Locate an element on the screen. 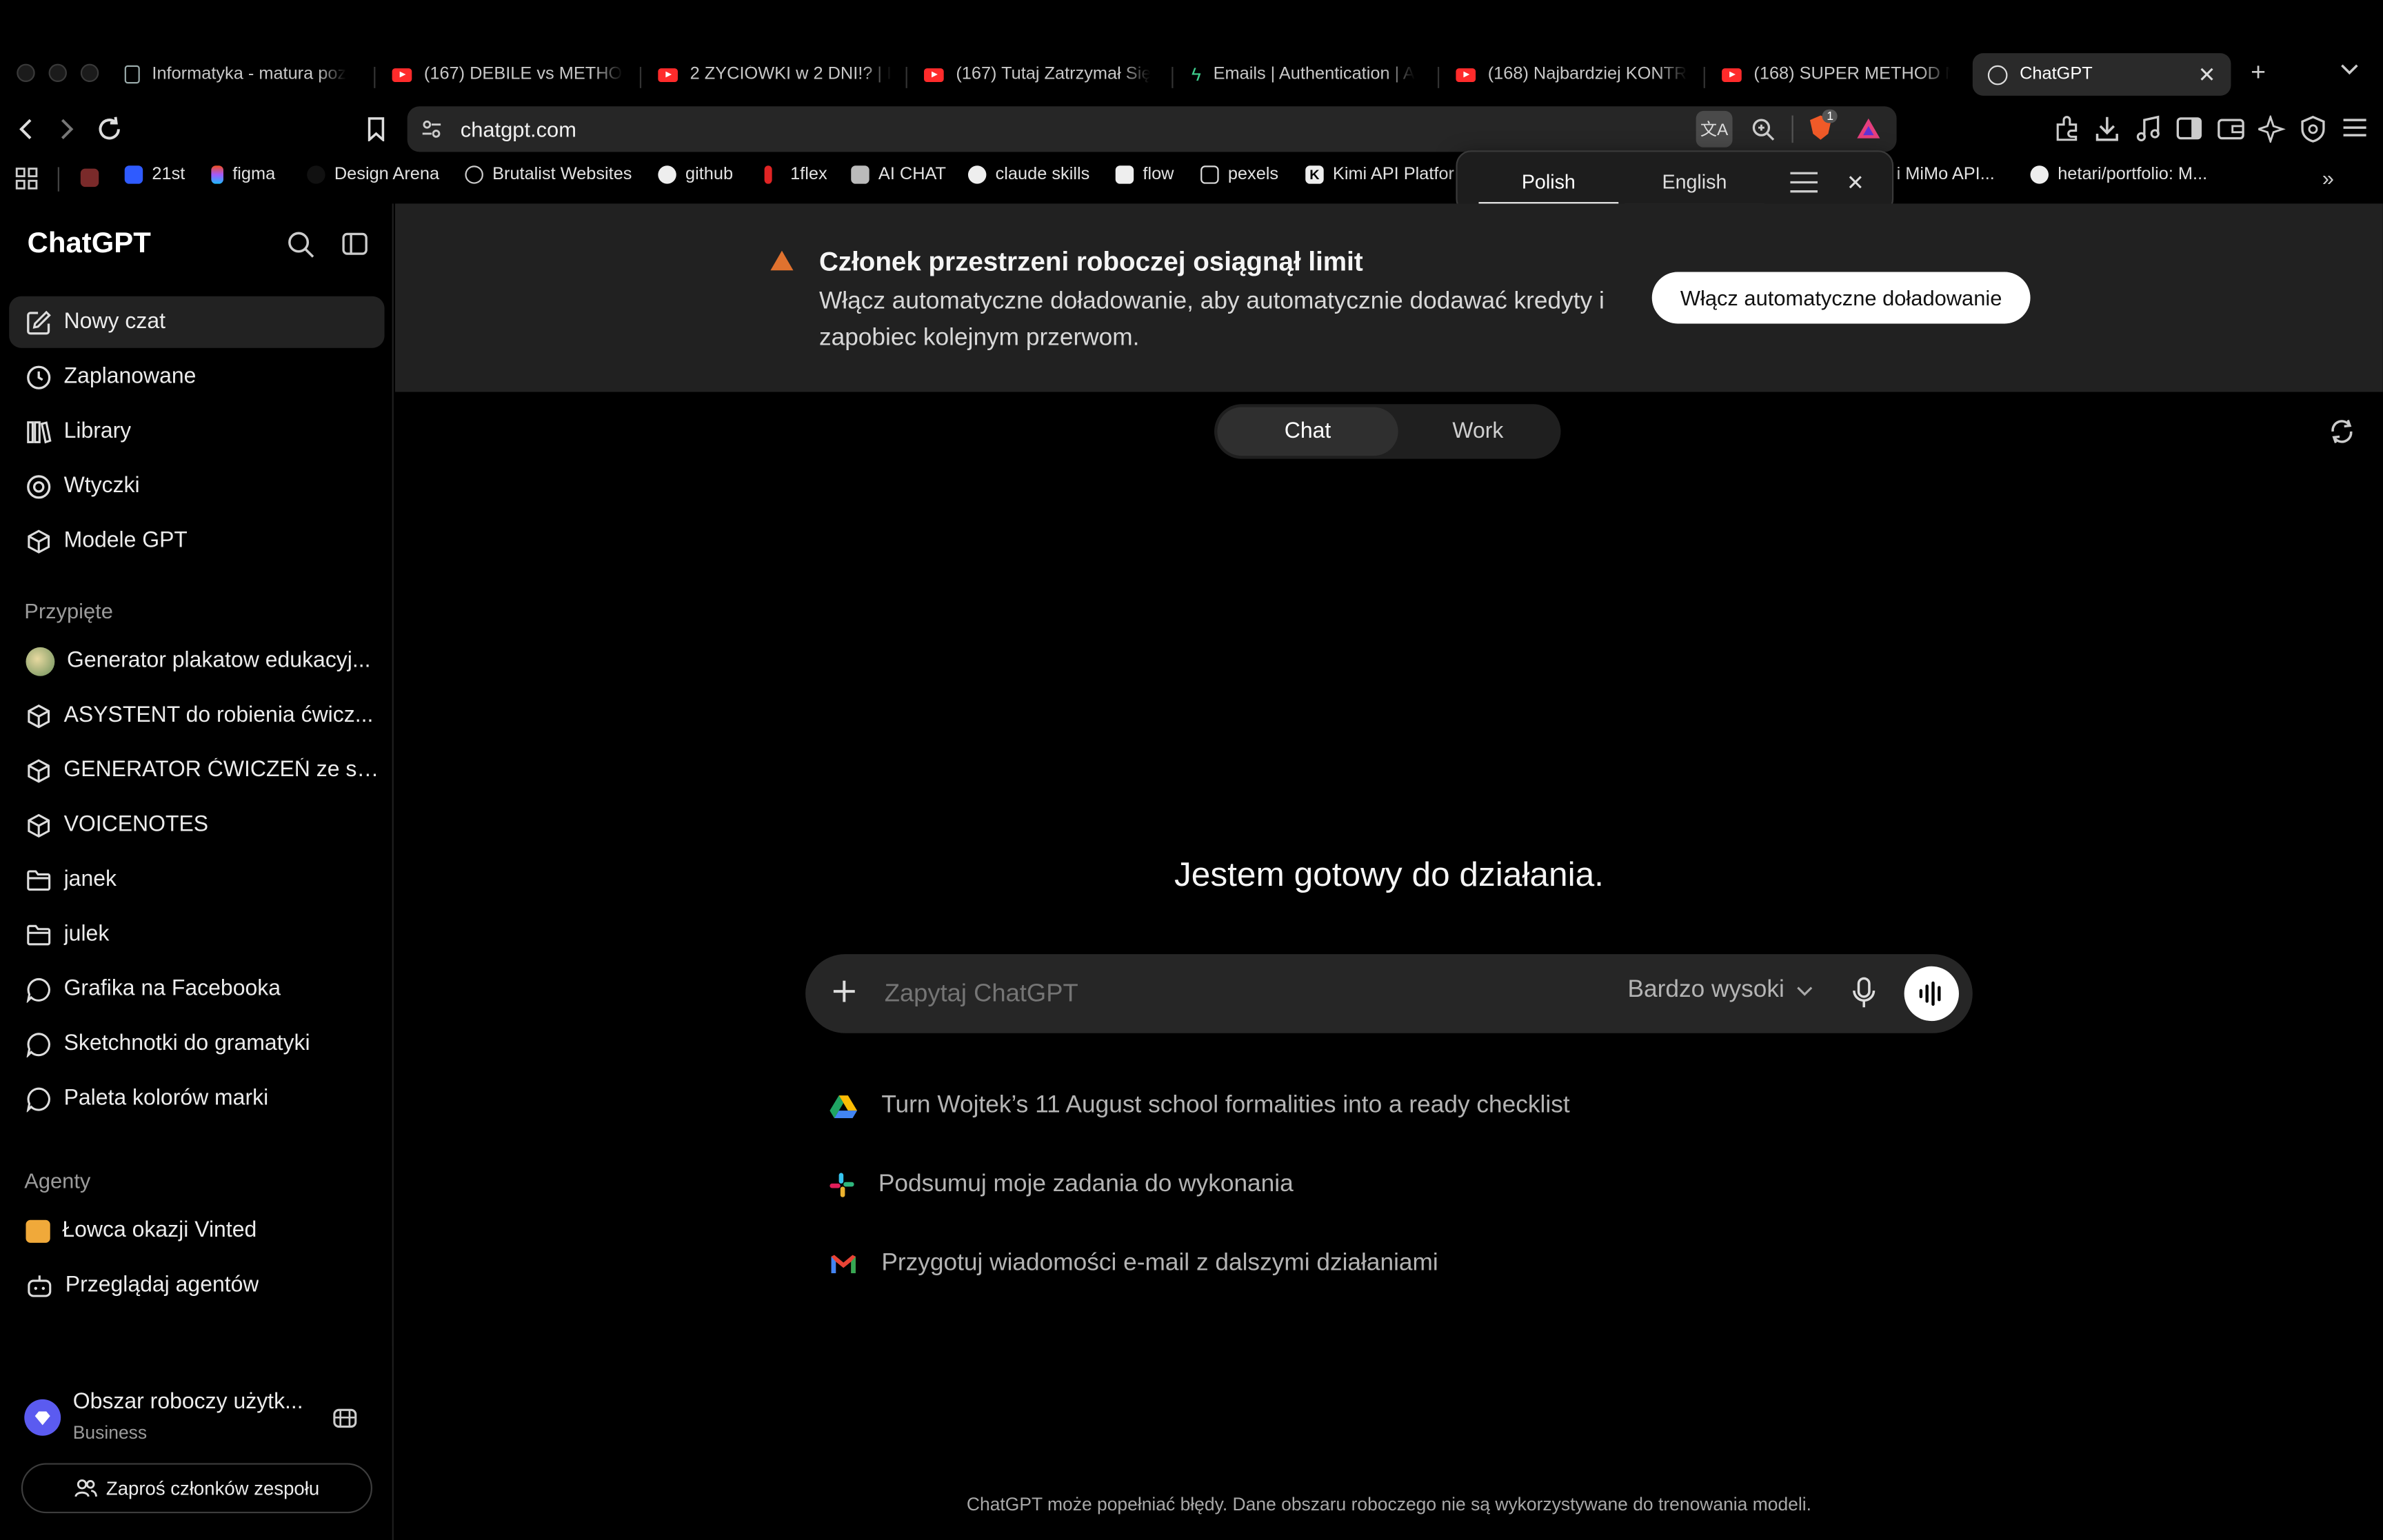 The height and width of the screenshot is (1540, 2383). bookmark-item: 21st is located at coordinates (154, 175).